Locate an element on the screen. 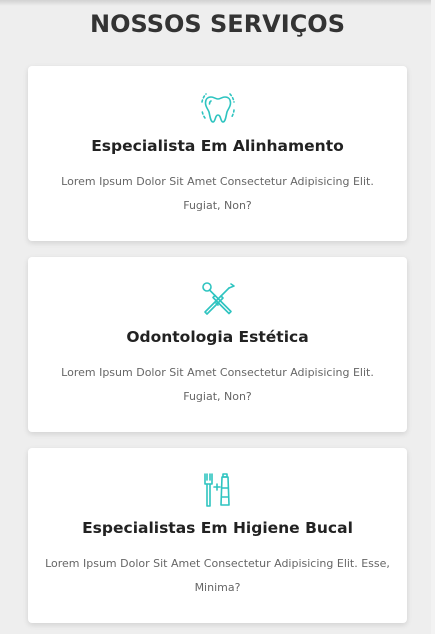  tooth-icon is located at coordinates (218, 108).